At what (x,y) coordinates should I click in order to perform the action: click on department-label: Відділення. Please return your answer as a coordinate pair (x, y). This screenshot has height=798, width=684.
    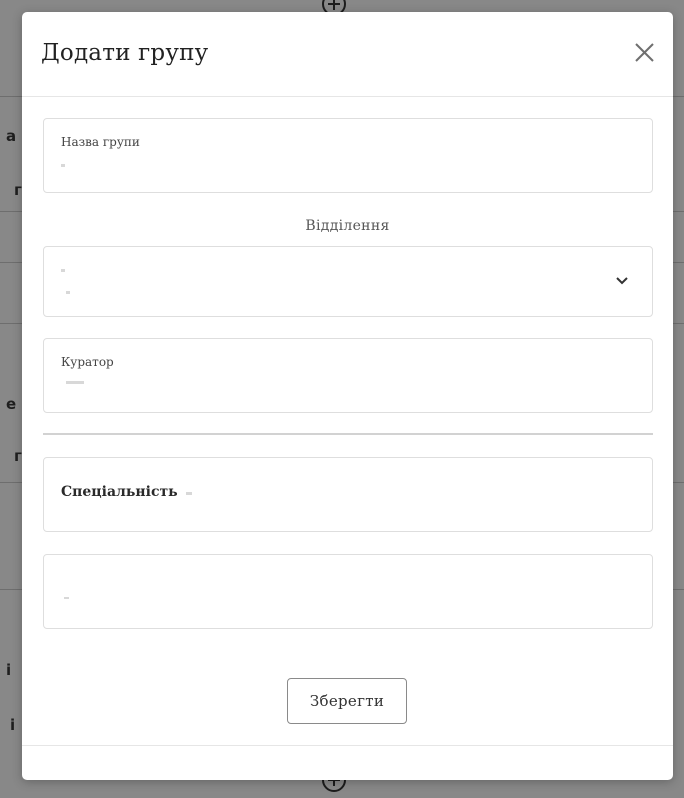
    Looking at the image, I should click on (347, 226).